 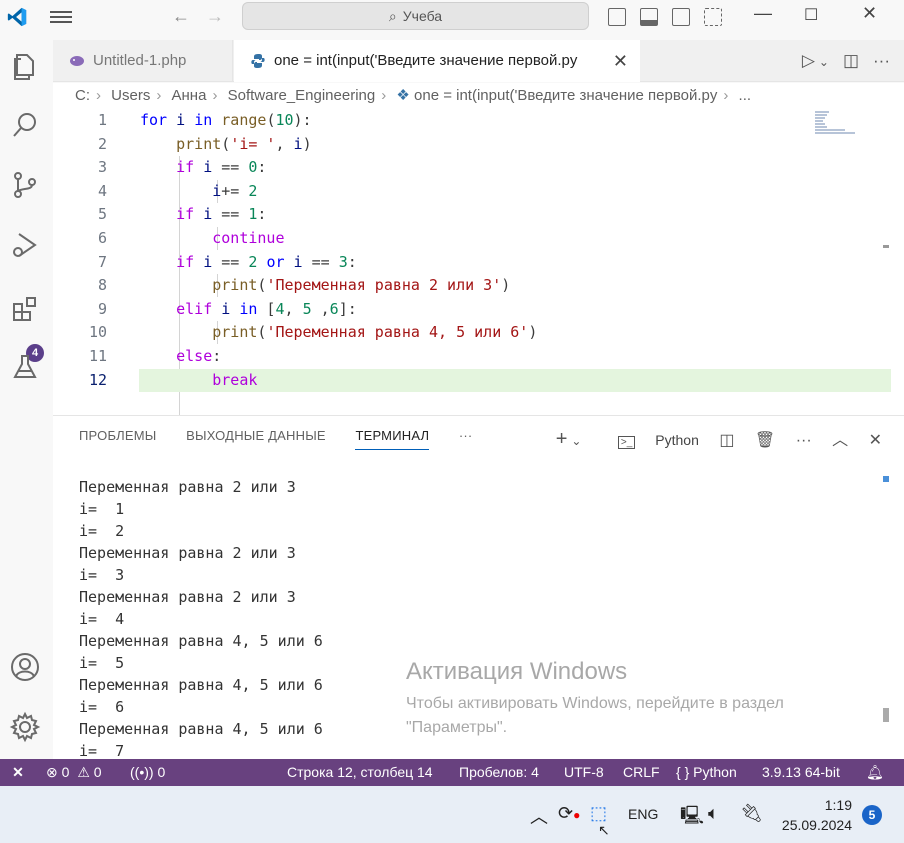 What do you see at coordinates (650, 441) in the screenshot?
I see `terminal-instance: >_ Python` at bounding box center [650, 441].